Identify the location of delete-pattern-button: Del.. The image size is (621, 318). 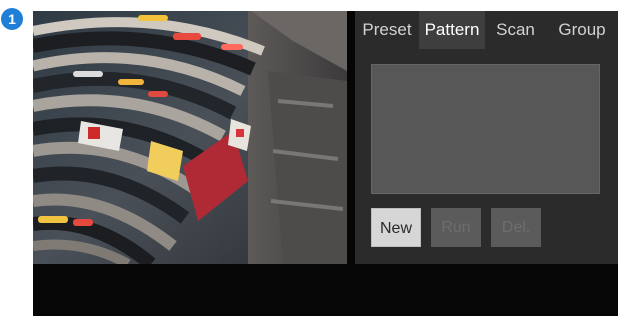
(516, 227).